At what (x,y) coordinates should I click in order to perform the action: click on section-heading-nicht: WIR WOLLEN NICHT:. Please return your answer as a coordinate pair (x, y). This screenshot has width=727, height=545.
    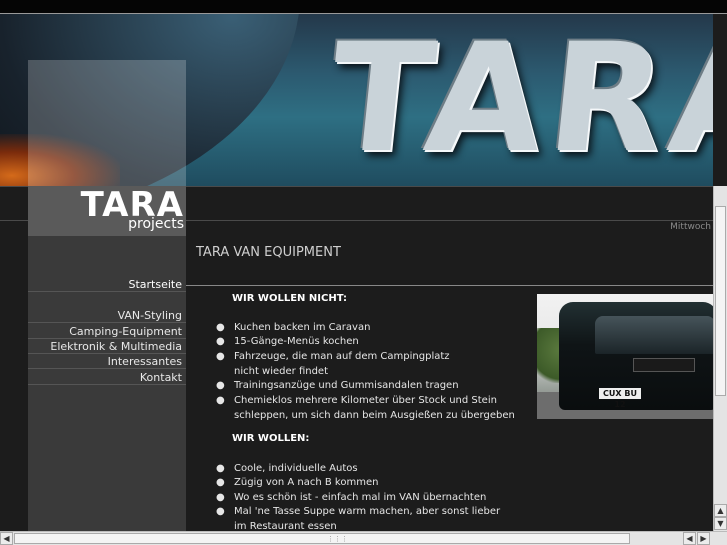
    Looking at the image, I should click on (289, 298).